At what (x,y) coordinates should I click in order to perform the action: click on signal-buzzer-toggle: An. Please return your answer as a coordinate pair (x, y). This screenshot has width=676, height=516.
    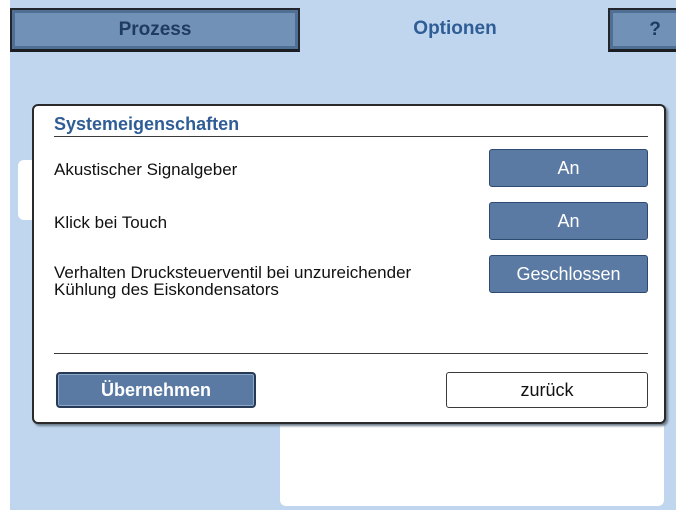
    Looking at the image, I should click on (568, 168).